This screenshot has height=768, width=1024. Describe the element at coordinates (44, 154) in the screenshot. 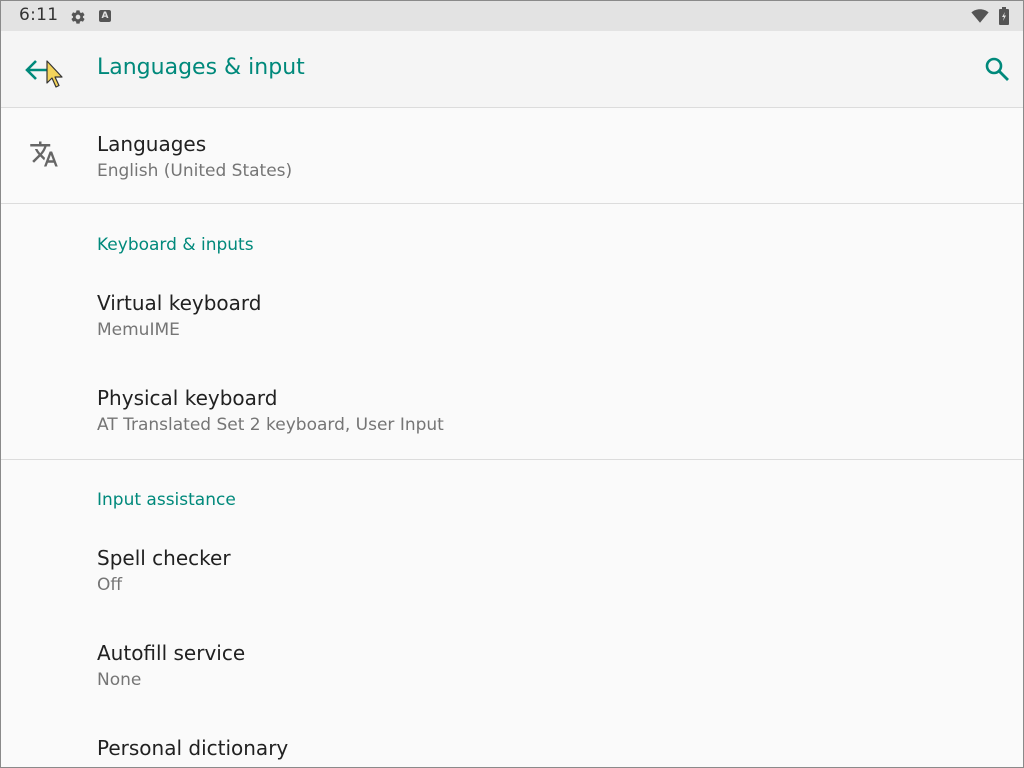

I see `translate-icon` at that location.